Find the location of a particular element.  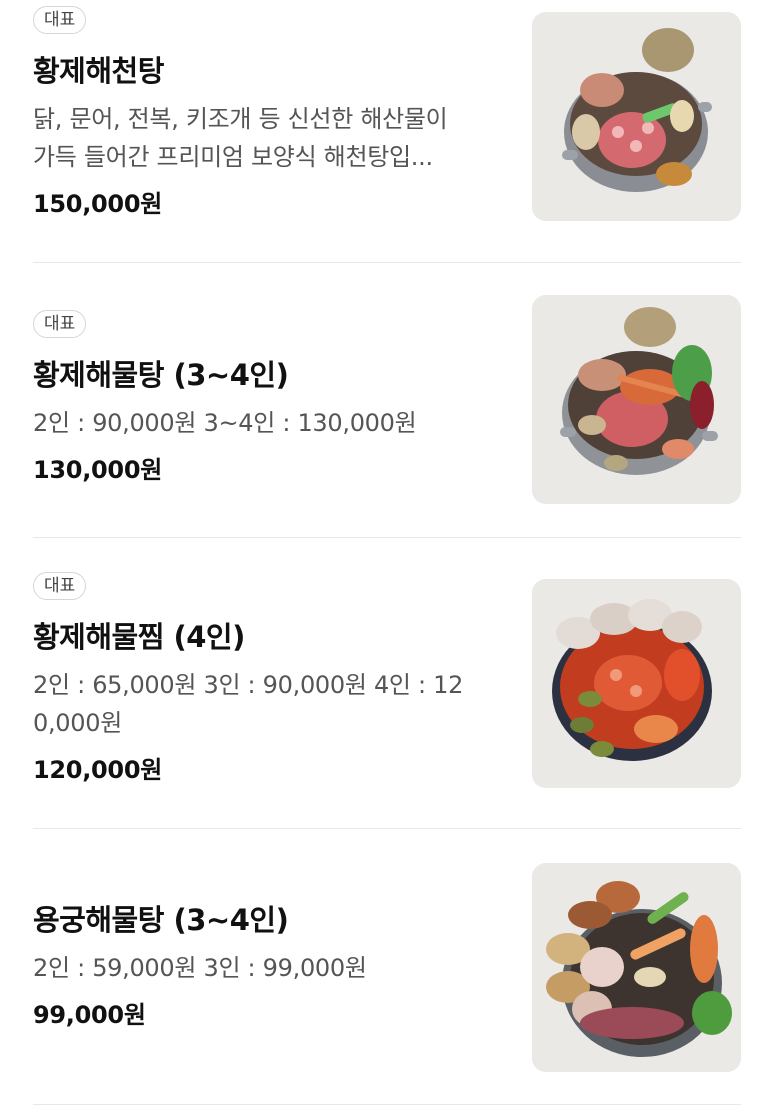

dragon-palace-seafood-photo-icon is located at coordinates (636, 967).